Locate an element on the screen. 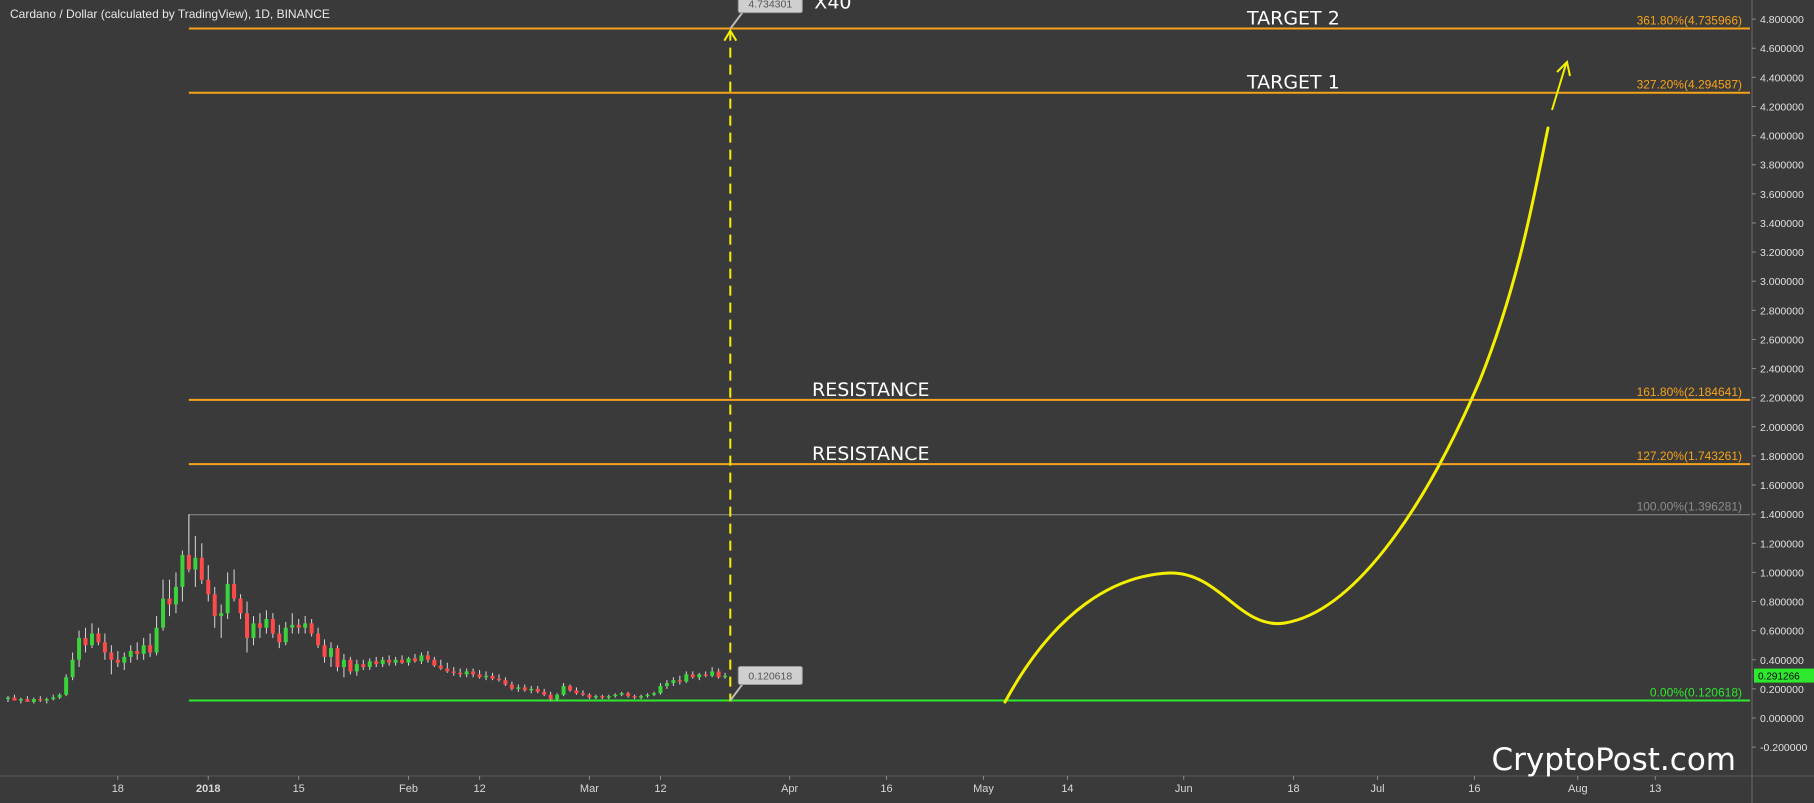 This screenshot has height=803, width=1814. x-tick-label: Feb is located at coordinates (408, 789).